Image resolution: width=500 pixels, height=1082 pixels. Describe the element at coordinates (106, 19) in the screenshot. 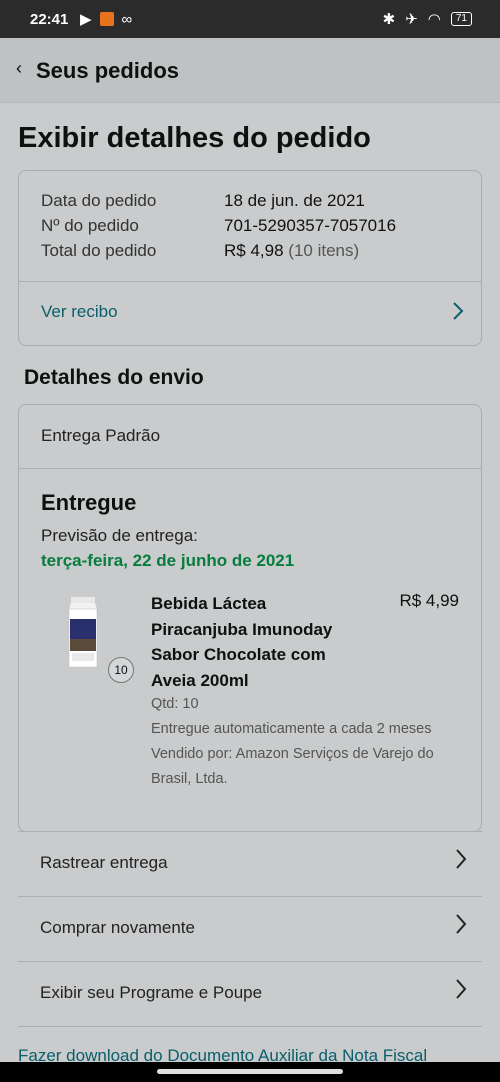

I see `app-notification-icon` at that location.